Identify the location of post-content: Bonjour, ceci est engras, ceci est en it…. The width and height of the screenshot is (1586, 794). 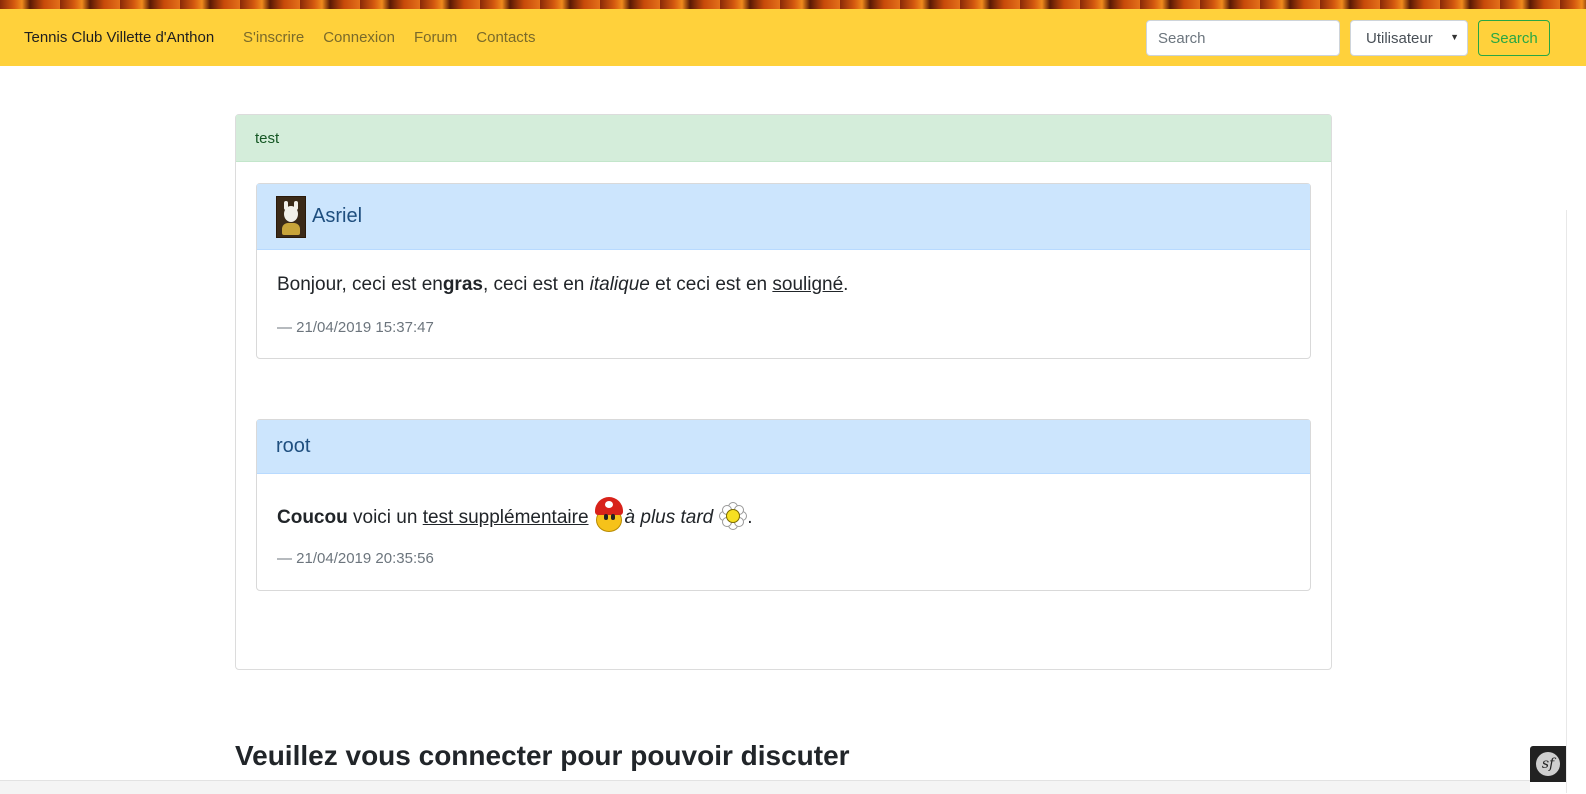
(563, 284).